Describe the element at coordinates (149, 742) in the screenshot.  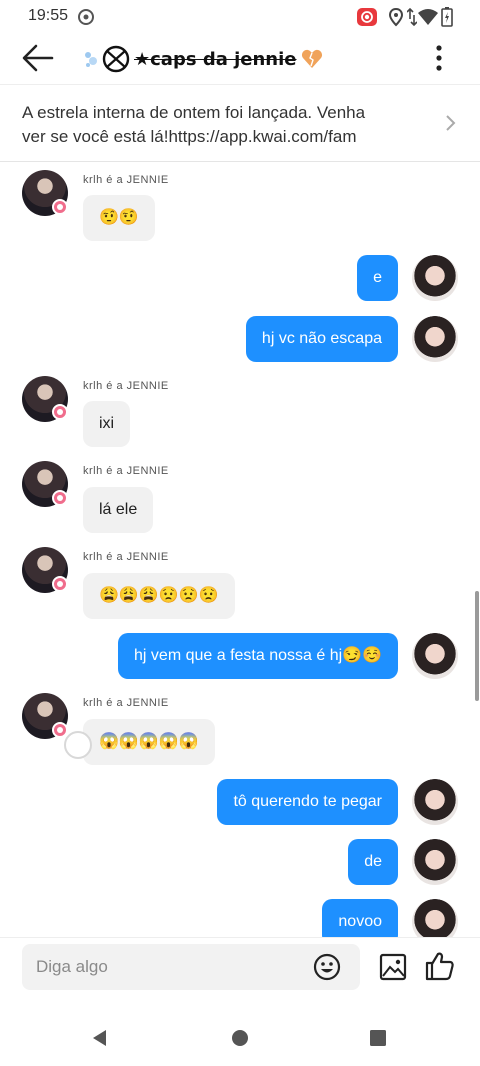
I see `message-bubble-in: 😱😱😱😱😱` at that location.